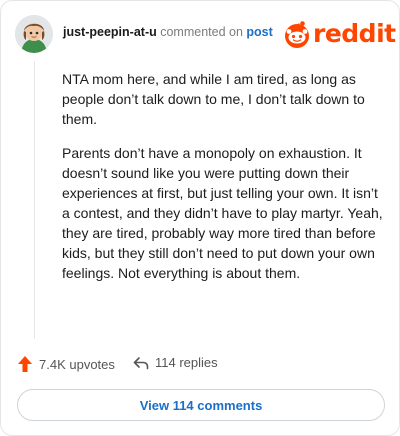 The height and width of the screenshot is (436, 400). I want to click on upvote-count: 7.4K upvotes, so click(77, 364).